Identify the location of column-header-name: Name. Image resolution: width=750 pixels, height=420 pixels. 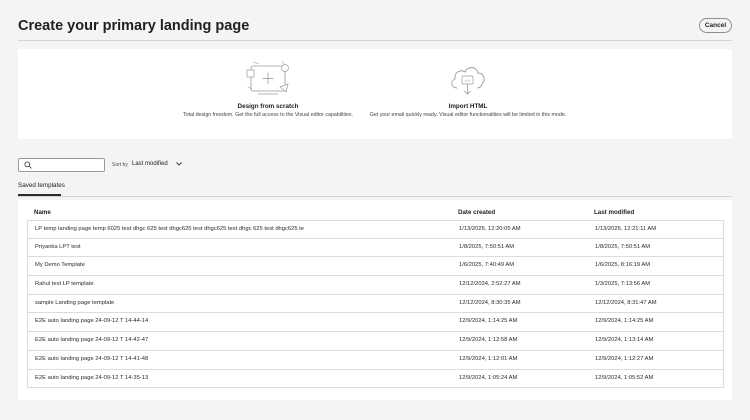
(42, 212).